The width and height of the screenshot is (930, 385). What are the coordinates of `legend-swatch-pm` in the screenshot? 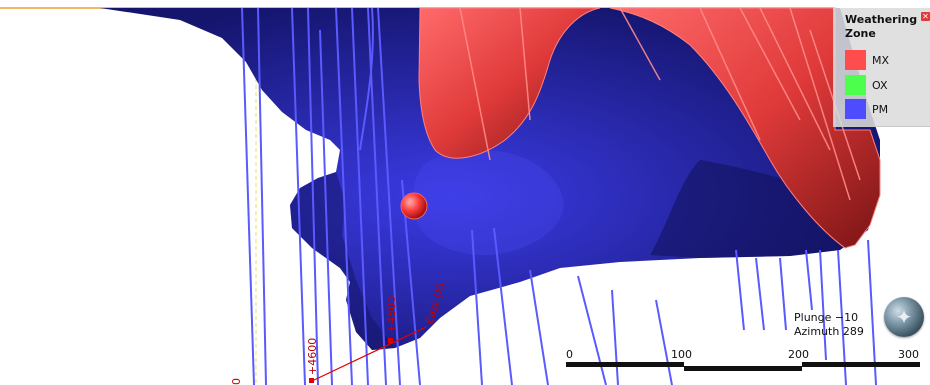 It's located at (855, 109).